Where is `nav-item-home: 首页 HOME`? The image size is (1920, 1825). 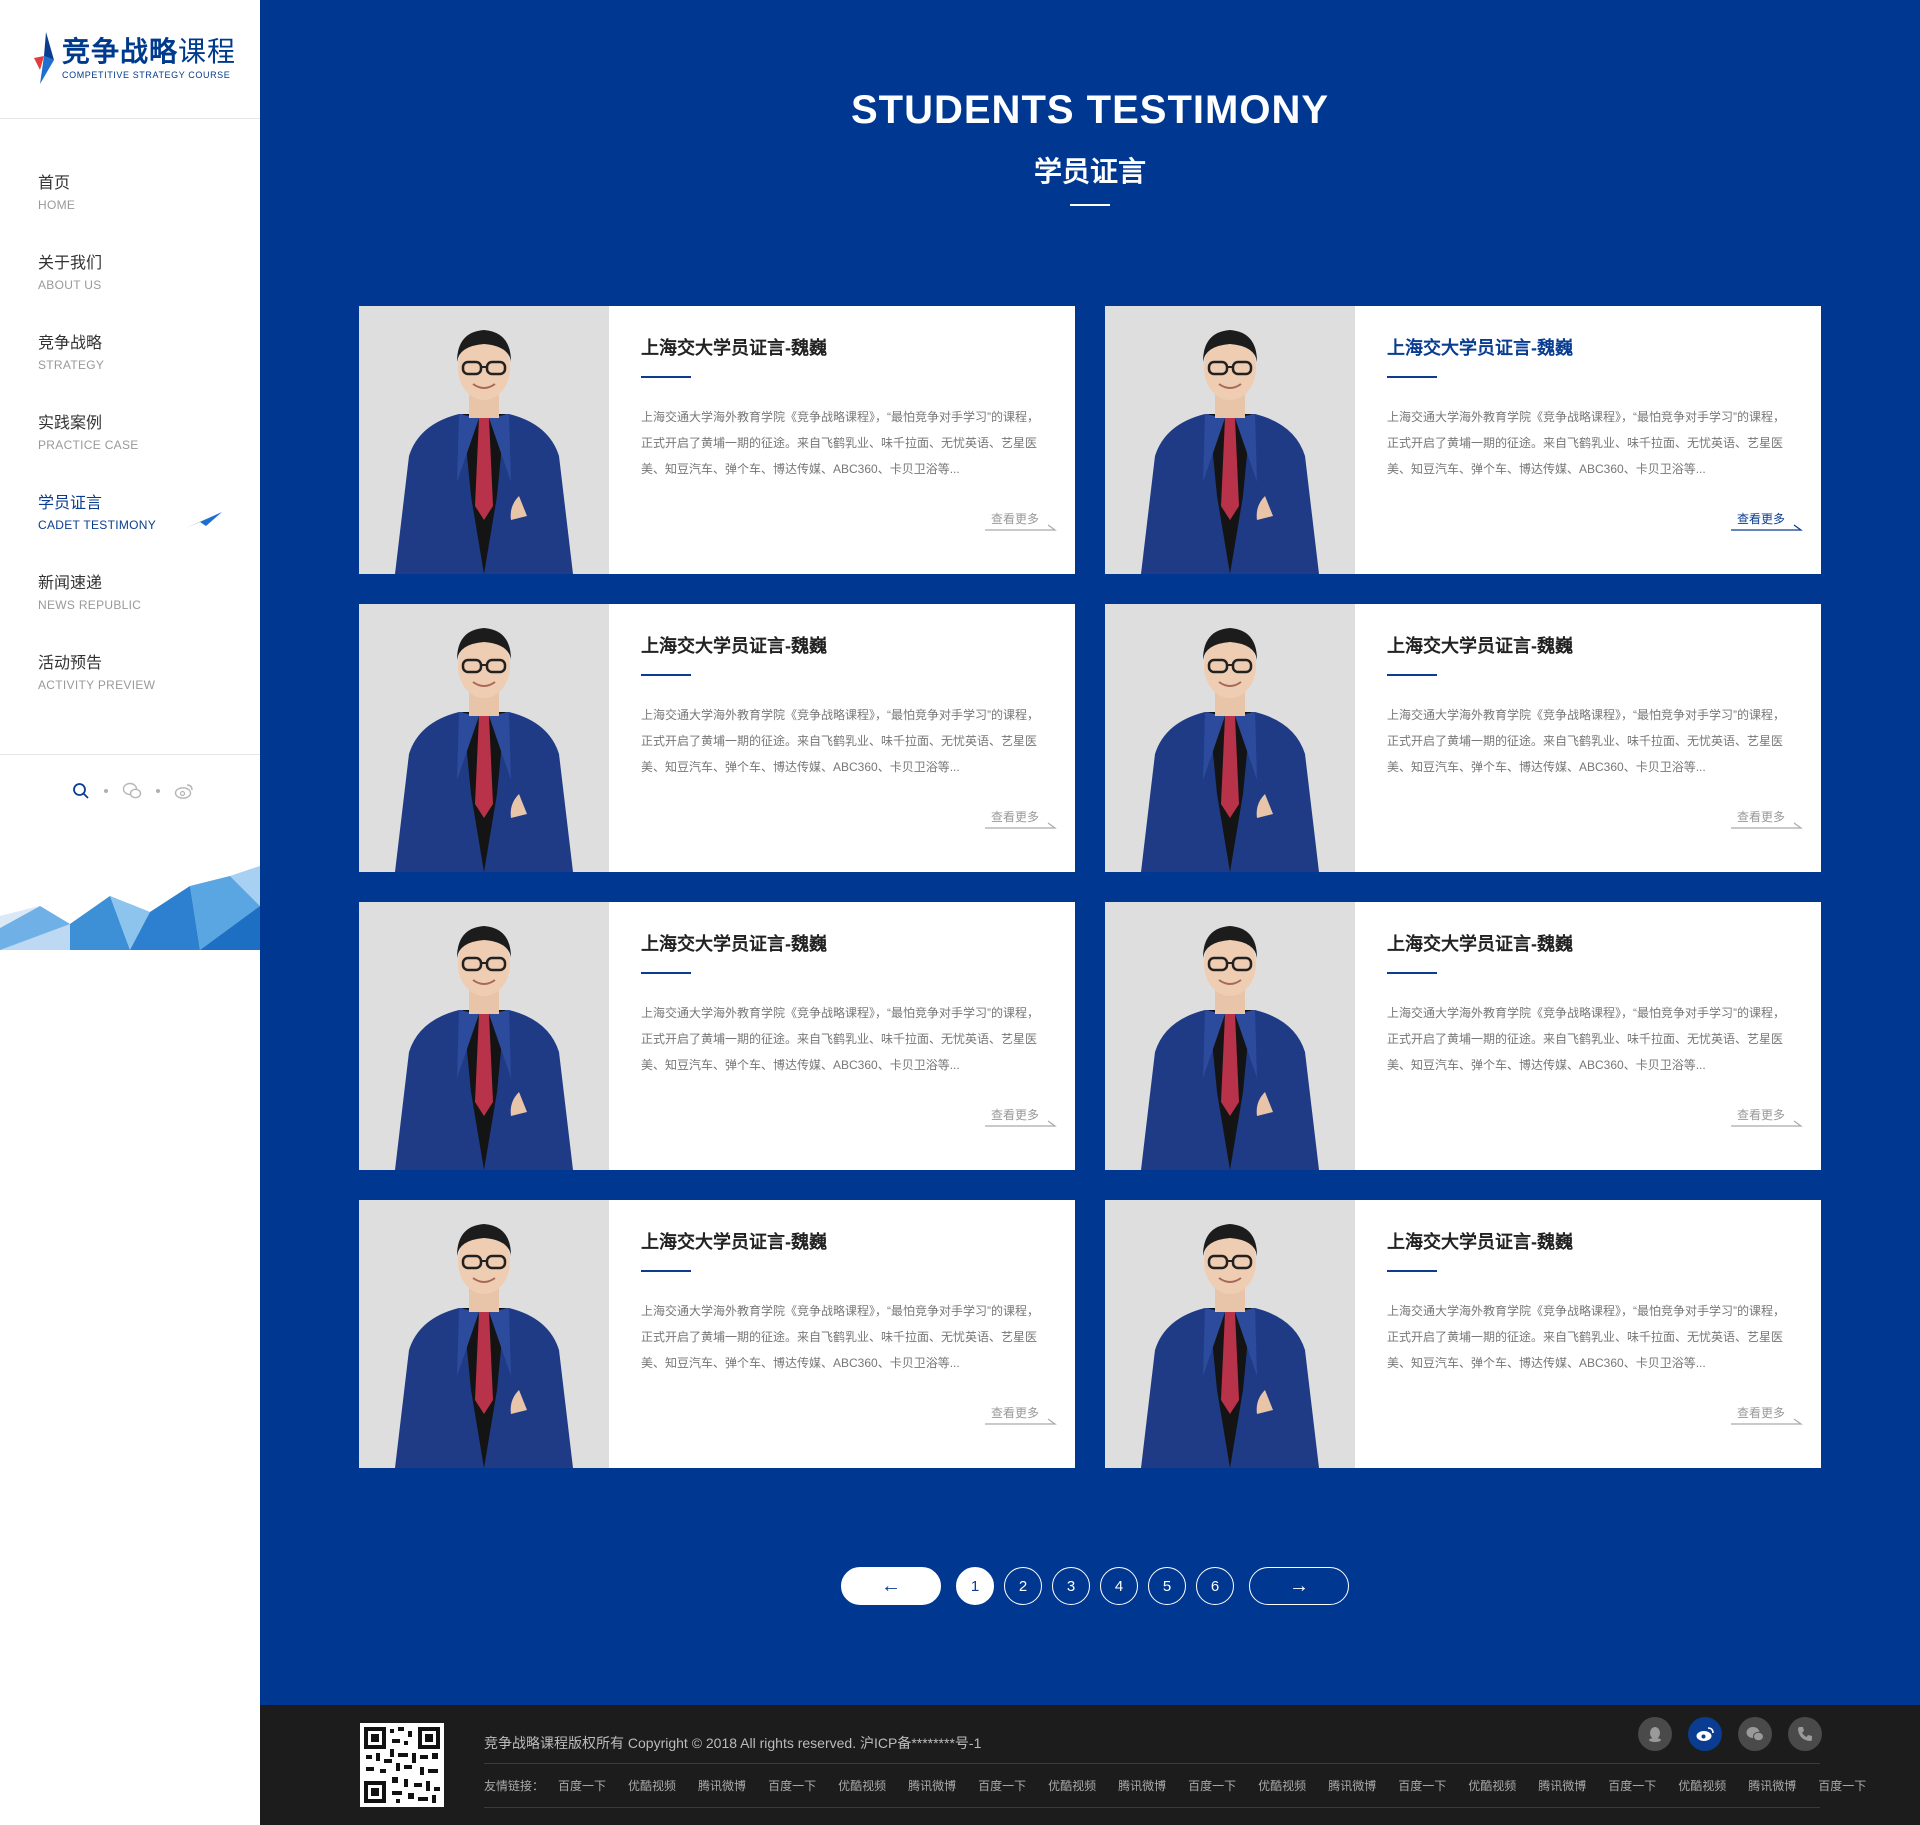 nav-item-home: 首页 HOME is located at coordinates (149, 212).